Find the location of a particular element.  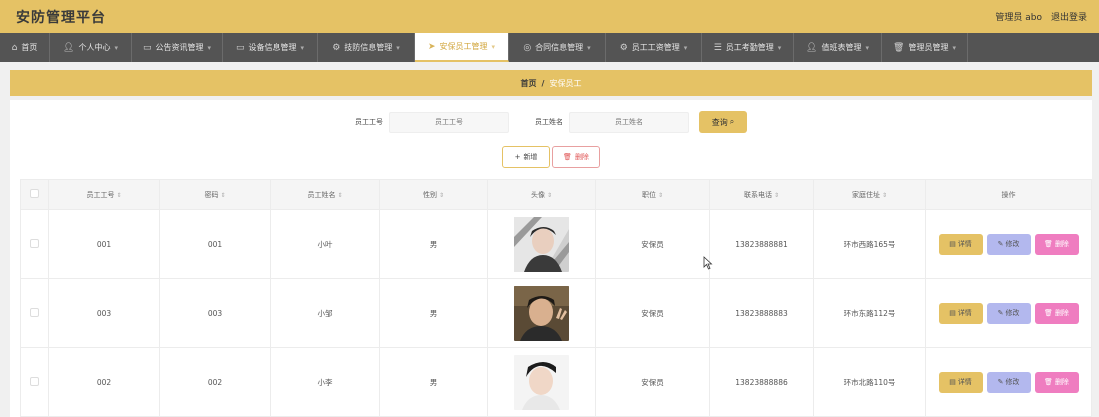

nav-item-home: ⌂ 首页 is located at coordinates (25, 47).